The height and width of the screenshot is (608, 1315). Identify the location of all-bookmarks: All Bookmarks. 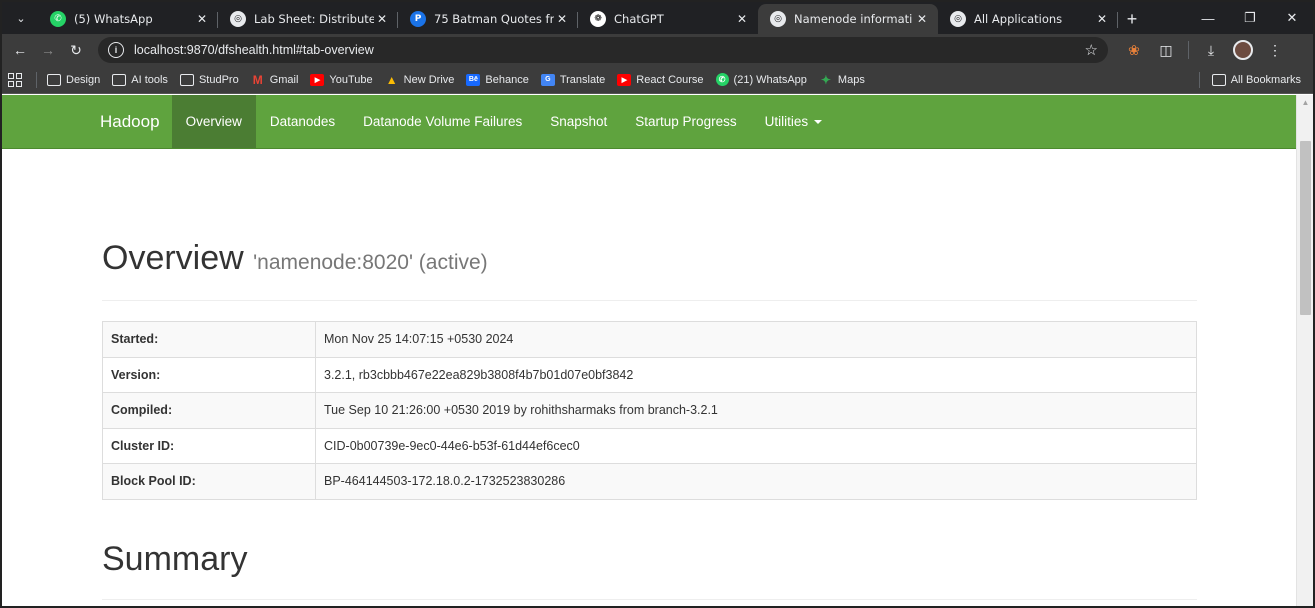
(1249, 79).